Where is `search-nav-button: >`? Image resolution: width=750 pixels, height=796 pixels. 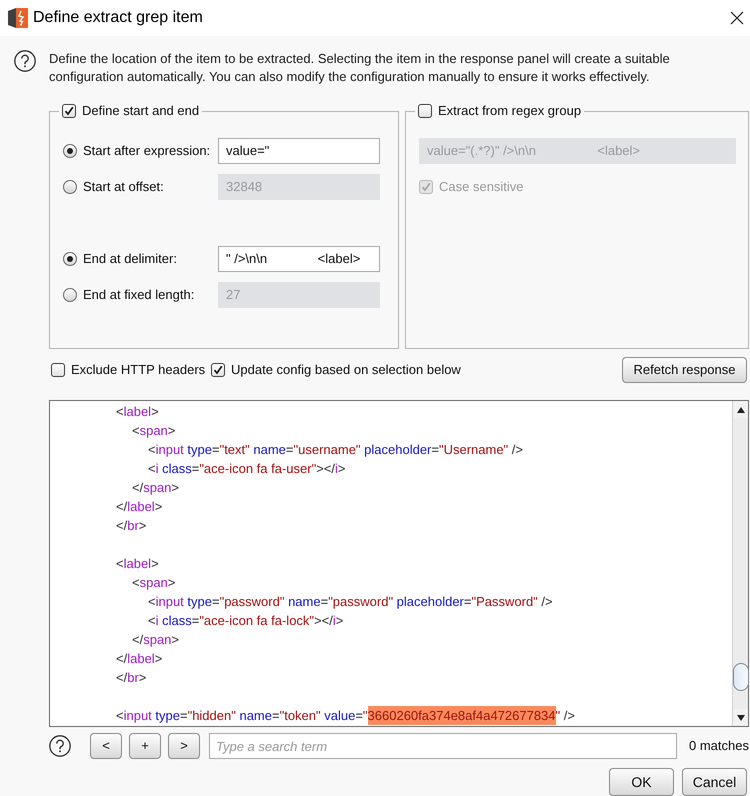
search-nav-button: > is located at coordinates (184, 746).